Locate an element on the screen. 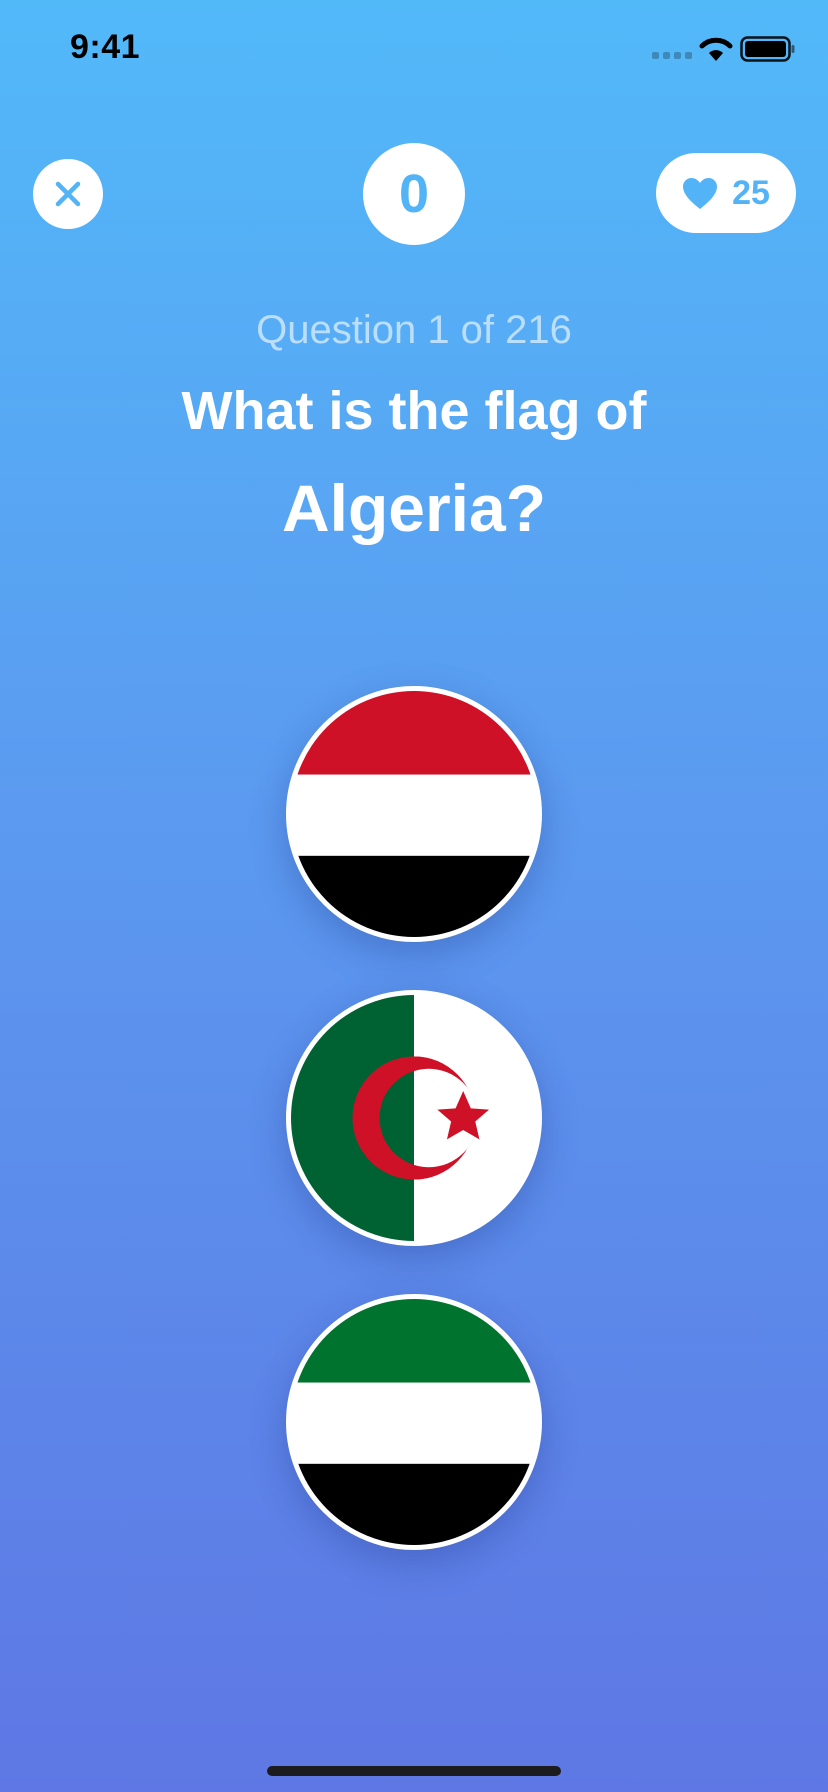 This screenshot has height=1792, width=828. flag-algeria is located at coordinates (414, 1118).